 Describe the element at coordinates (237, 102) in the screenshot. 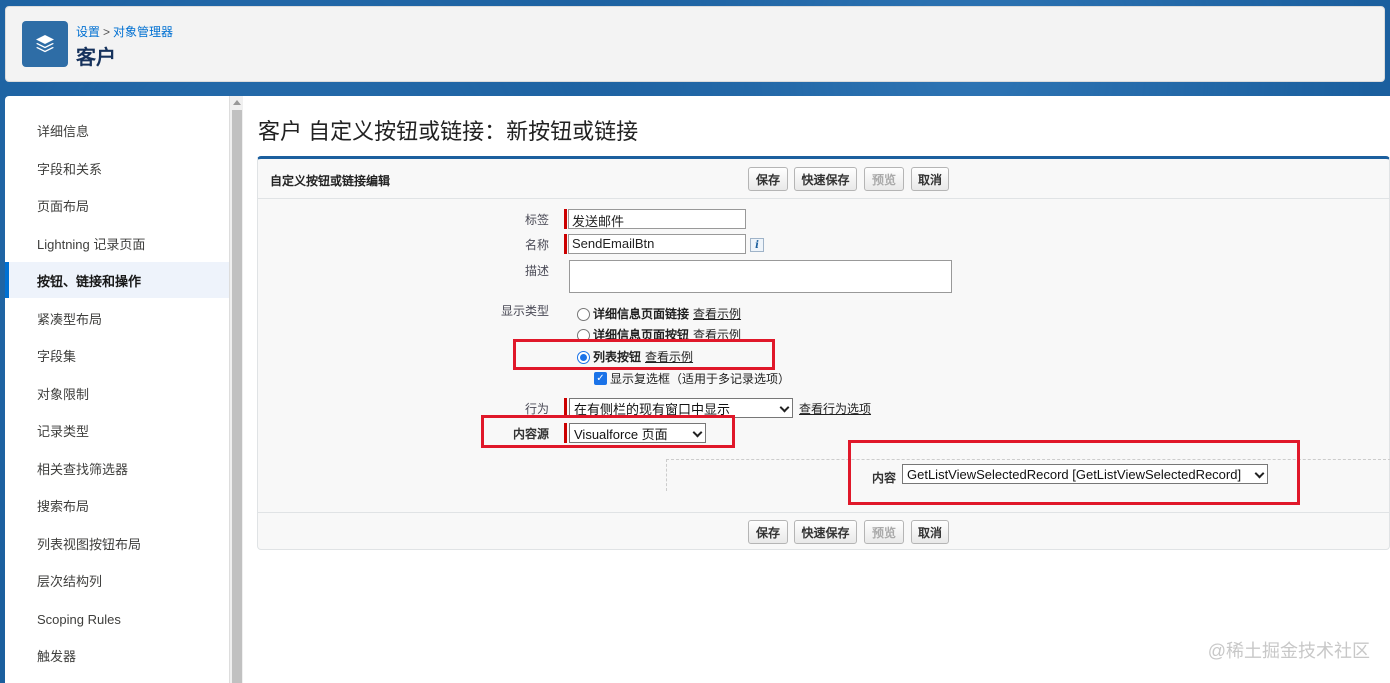

I see `scroll-up-arrow-icon` at that location.